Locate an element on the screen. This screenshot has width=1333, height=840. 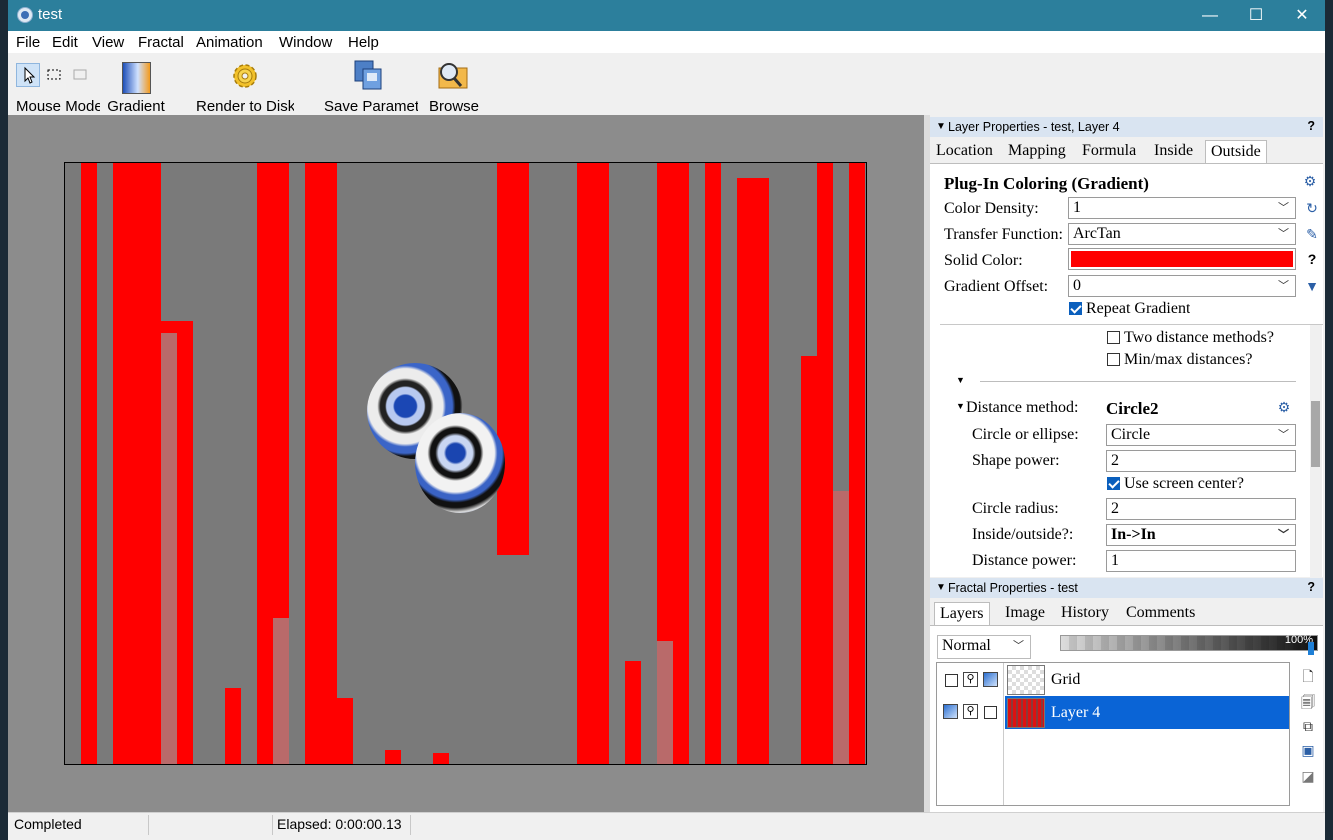
solid-color-swatch is located at coordinates (1182, 259).